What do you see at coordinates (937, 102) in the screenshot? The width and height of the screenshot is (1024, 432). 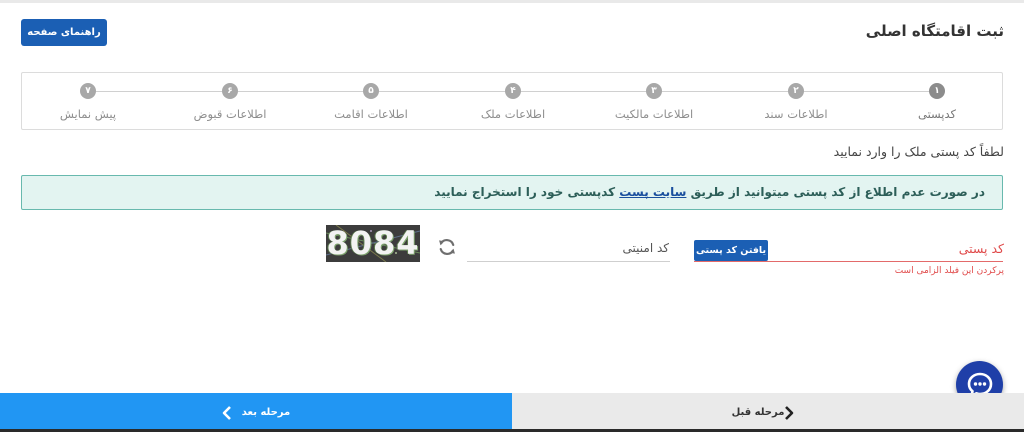 I see `step-1: ۱ کدپستی` at bounding box center [937, 102].